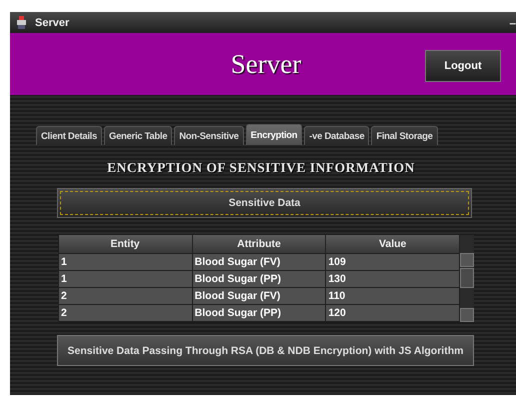 The width and height of the screenshot is (516, 408). I want to click on header-title: Server, so click(266, 64).